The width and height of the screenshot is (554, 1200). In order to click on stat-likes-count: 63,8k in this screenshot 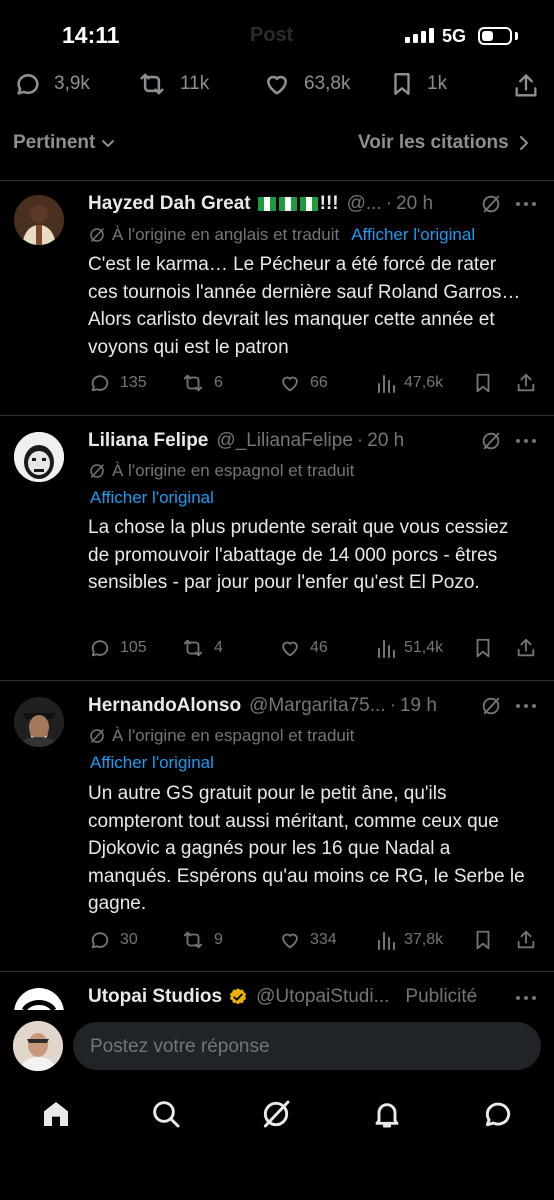, I will do `click(327, 83)`.